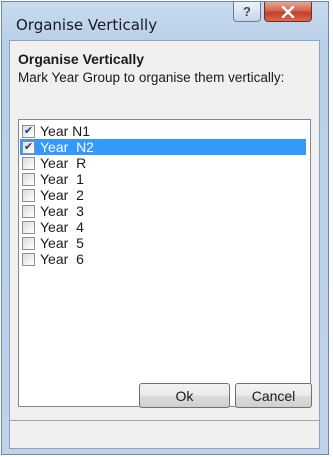 Image resolution: width=333 pixels, height=457 pixels. What do you see at coordinates (62, 179) in the screenshot?
I see `list-item-label: Year 1` at bounding box center [62, 179].